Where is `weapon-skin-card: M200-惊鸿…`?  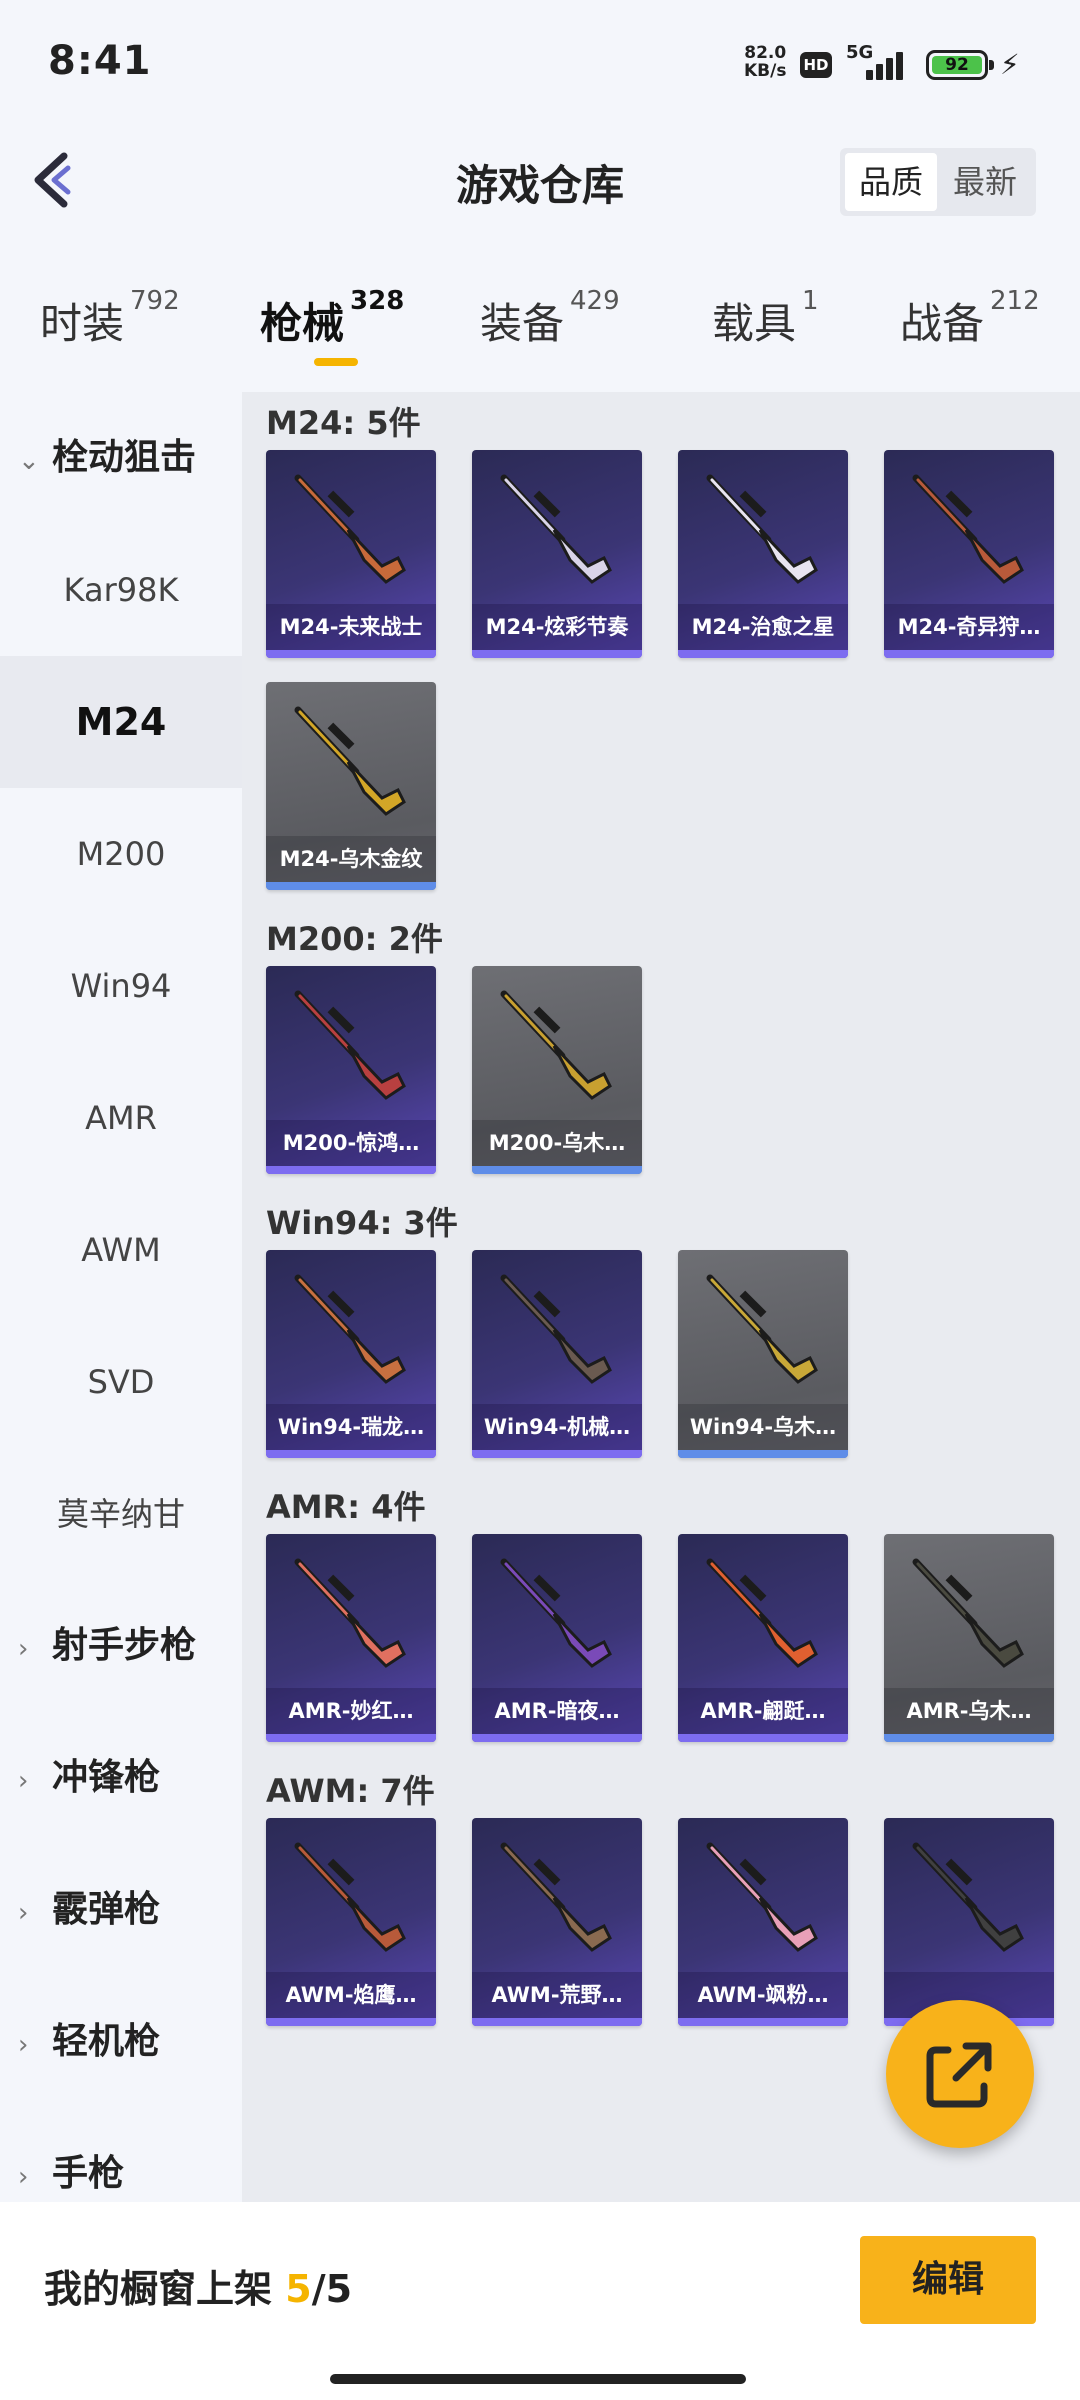
weapon-skin-card: M200-惊鸿… is located at coordinates (351, 1070).